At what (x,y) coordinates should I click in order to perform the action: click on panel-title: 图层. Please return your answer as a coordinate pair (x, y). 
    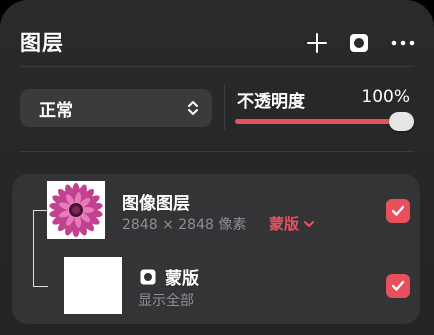
    Looking at the image, I should click on (42, 43).